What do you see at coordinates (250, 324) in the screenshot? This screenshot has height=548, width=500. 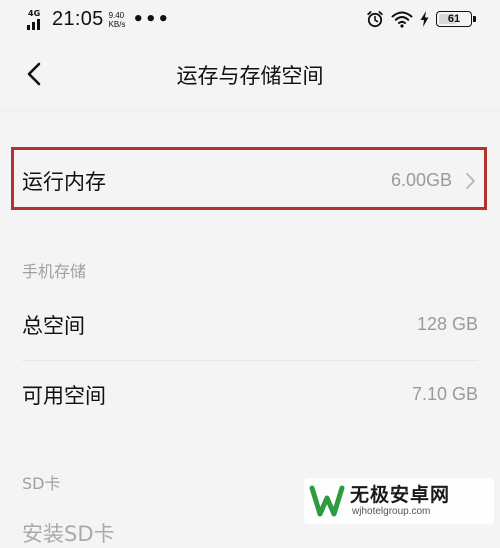 I see `total-space-row: 总空间 128 GB` at bounding box center [250, 324].